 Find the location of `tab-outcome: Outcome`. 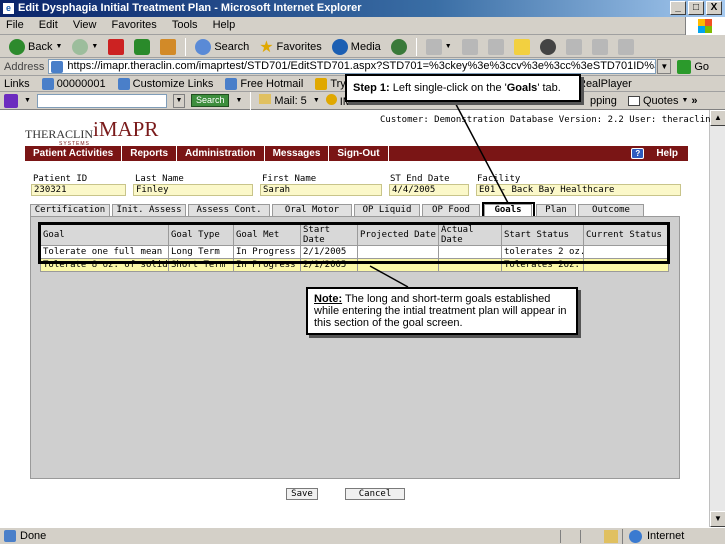

tab-outcome: Outcome is located at coordinates (611, 210).